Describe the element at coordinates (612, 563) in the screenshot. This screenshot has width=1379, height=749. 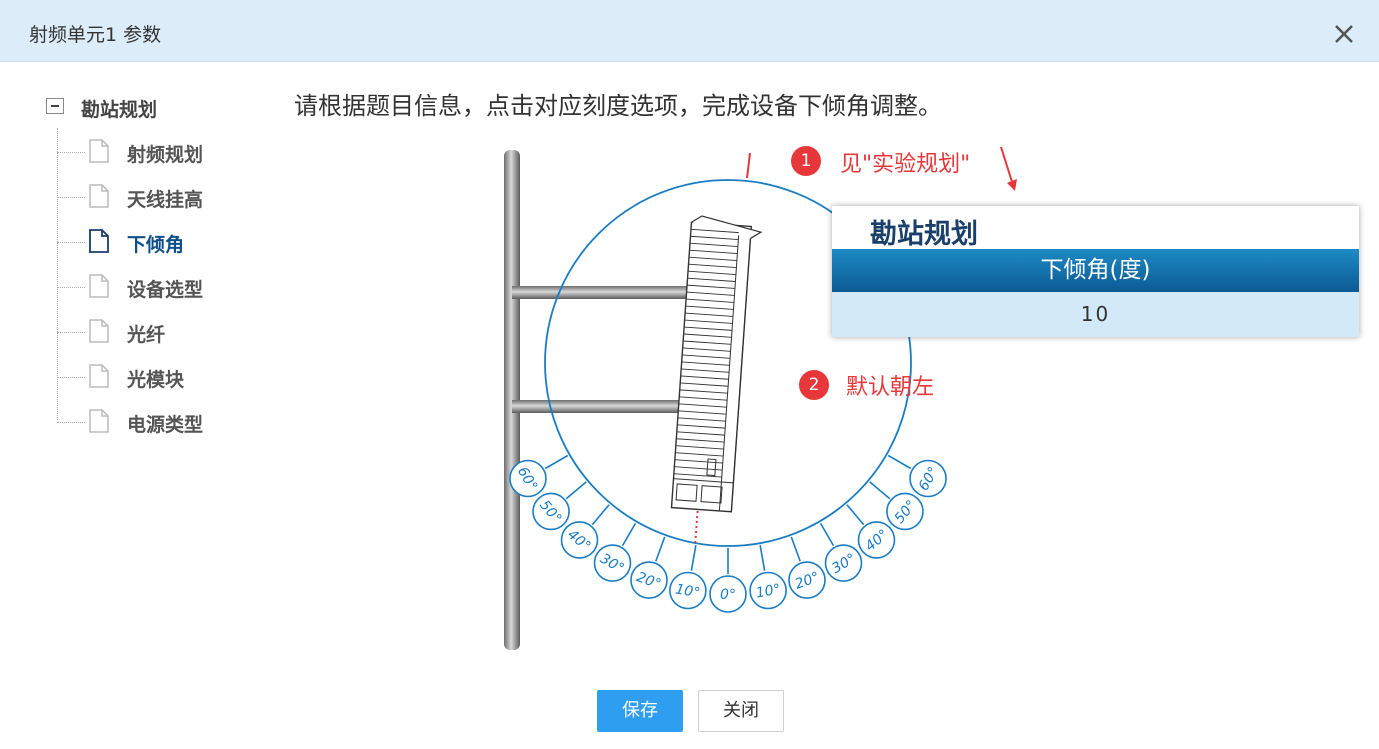
I see `angle-option-left-30: 30°` at that location.